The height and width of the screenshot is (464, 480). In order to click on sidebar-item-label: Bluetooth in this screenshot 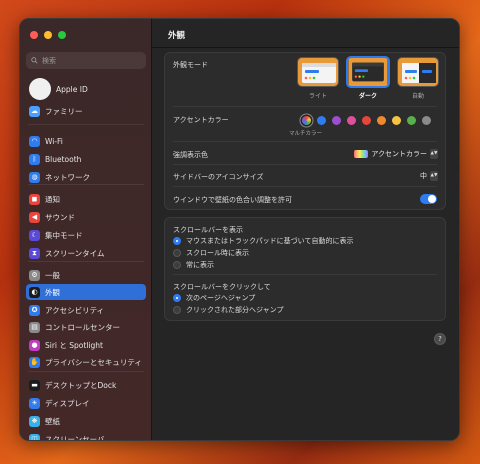, I will do `click(63, 159)`.